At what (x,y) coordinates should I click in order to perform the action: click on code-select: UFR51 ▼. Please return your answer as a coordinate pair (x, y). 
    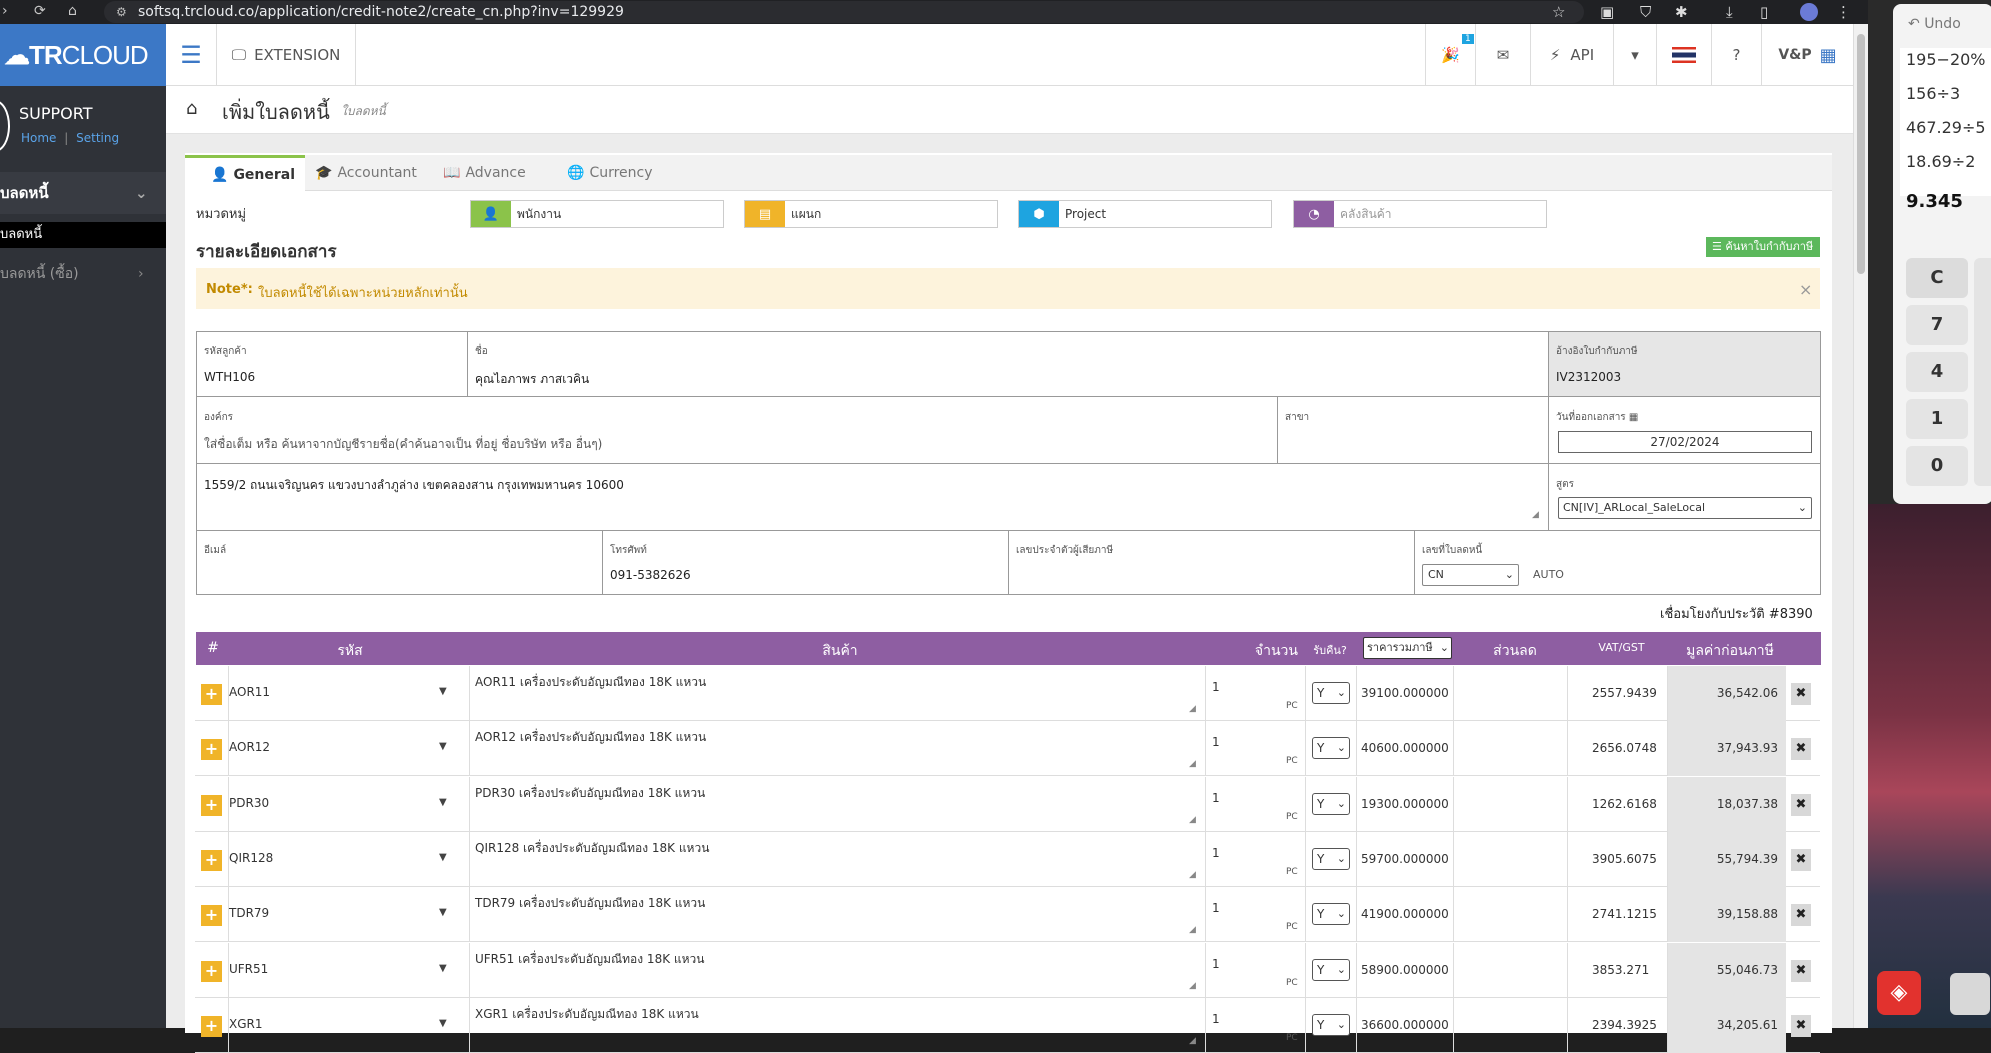
    Looking at the image, I should click on (349, 970).